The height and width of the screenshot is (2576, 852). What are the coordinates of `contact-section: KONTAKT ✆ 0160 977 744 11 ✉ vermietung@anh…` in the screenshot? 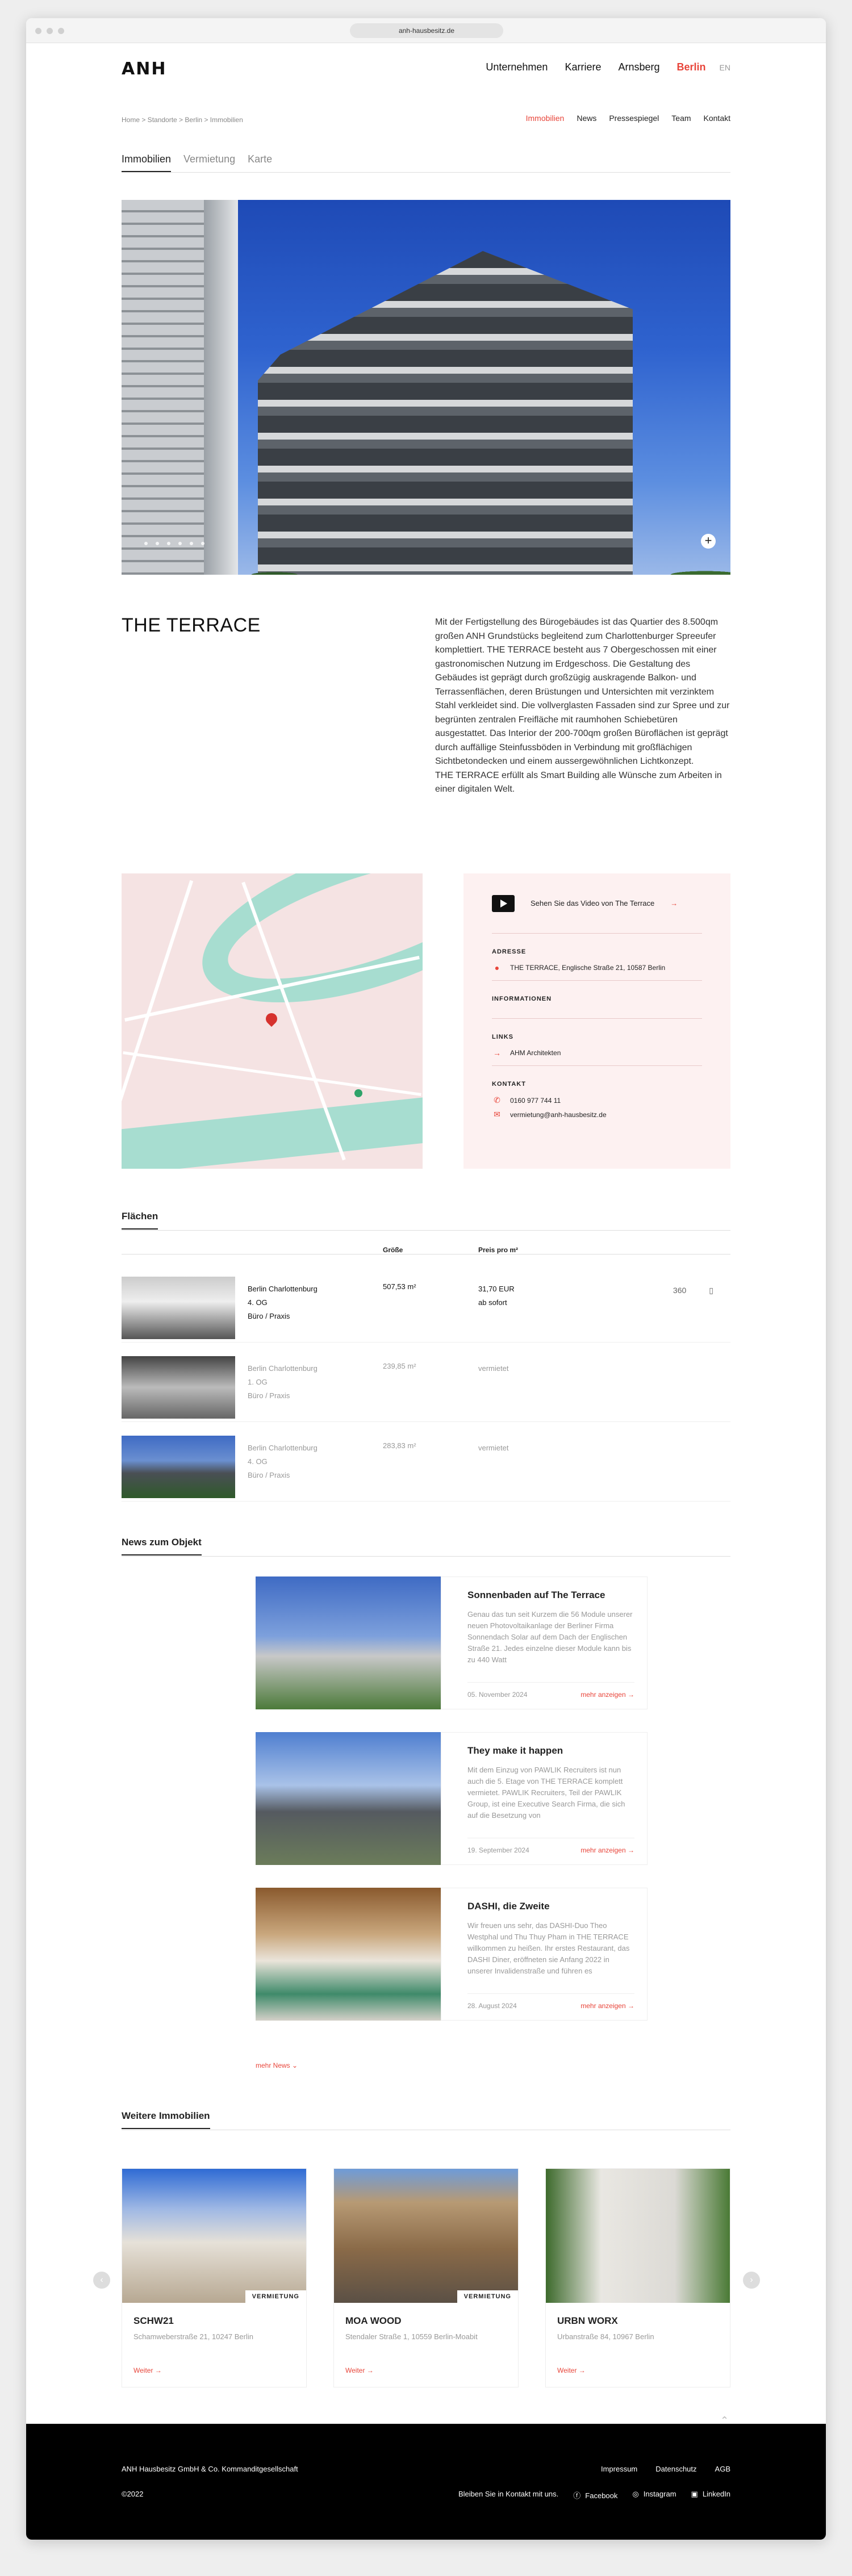 It's located at (597, 1096).